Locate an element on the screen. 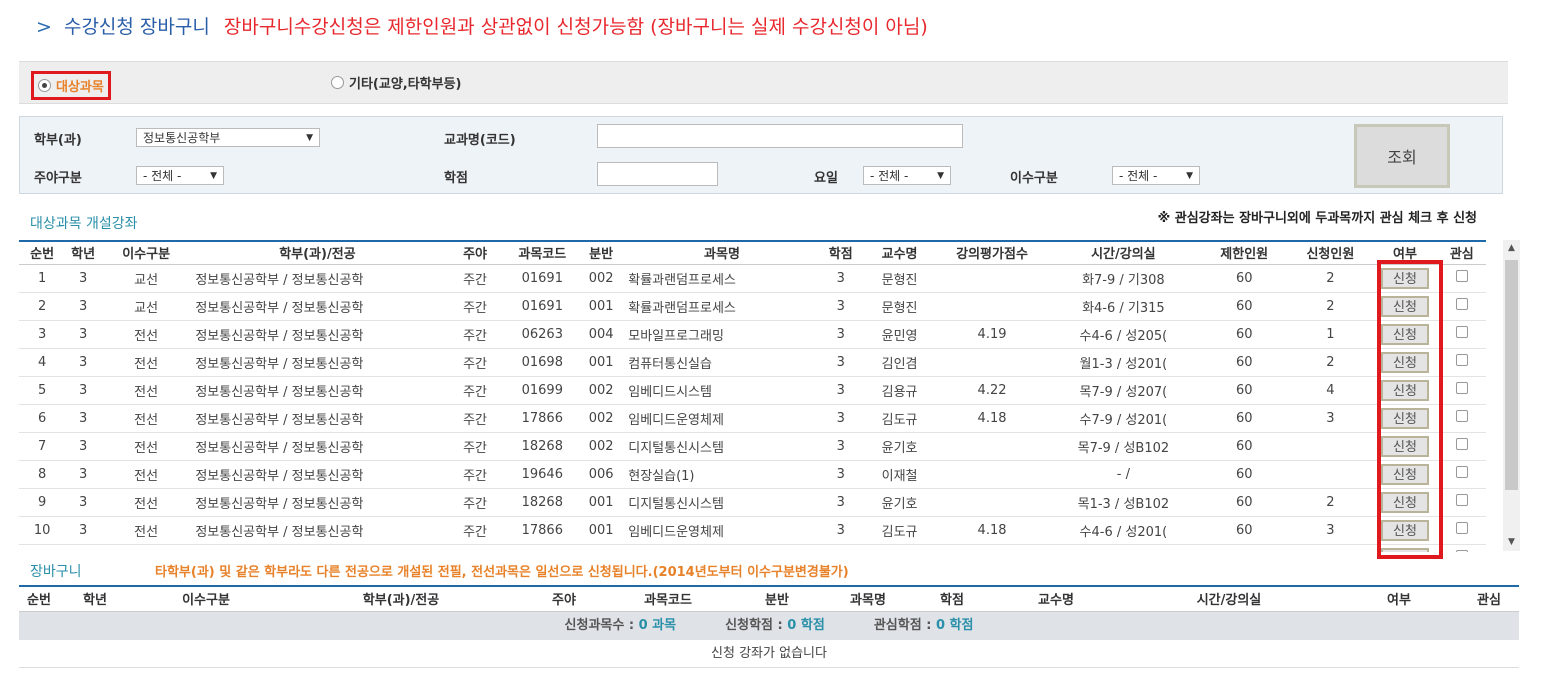 The height and width of the screenshot is (677, 1543). apply-credit-label: 신청학점 : is located at coordinates (754, 625).